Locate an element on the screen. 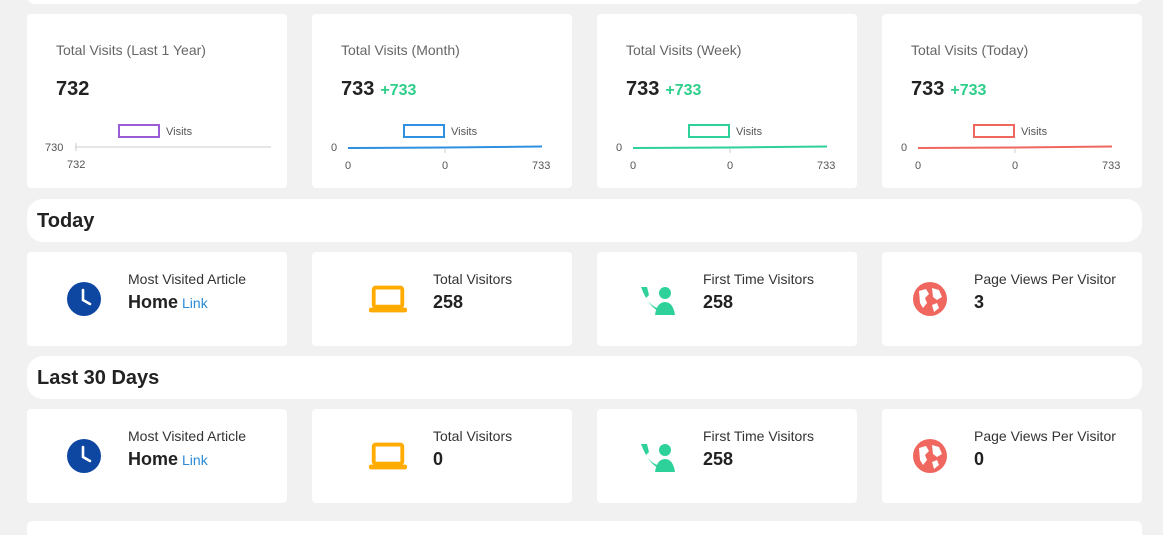 The height and width of the screenshot is (535, 1163). visits-month-chart: Visits 0 0 0 733 is located at coordinates (440, 148).